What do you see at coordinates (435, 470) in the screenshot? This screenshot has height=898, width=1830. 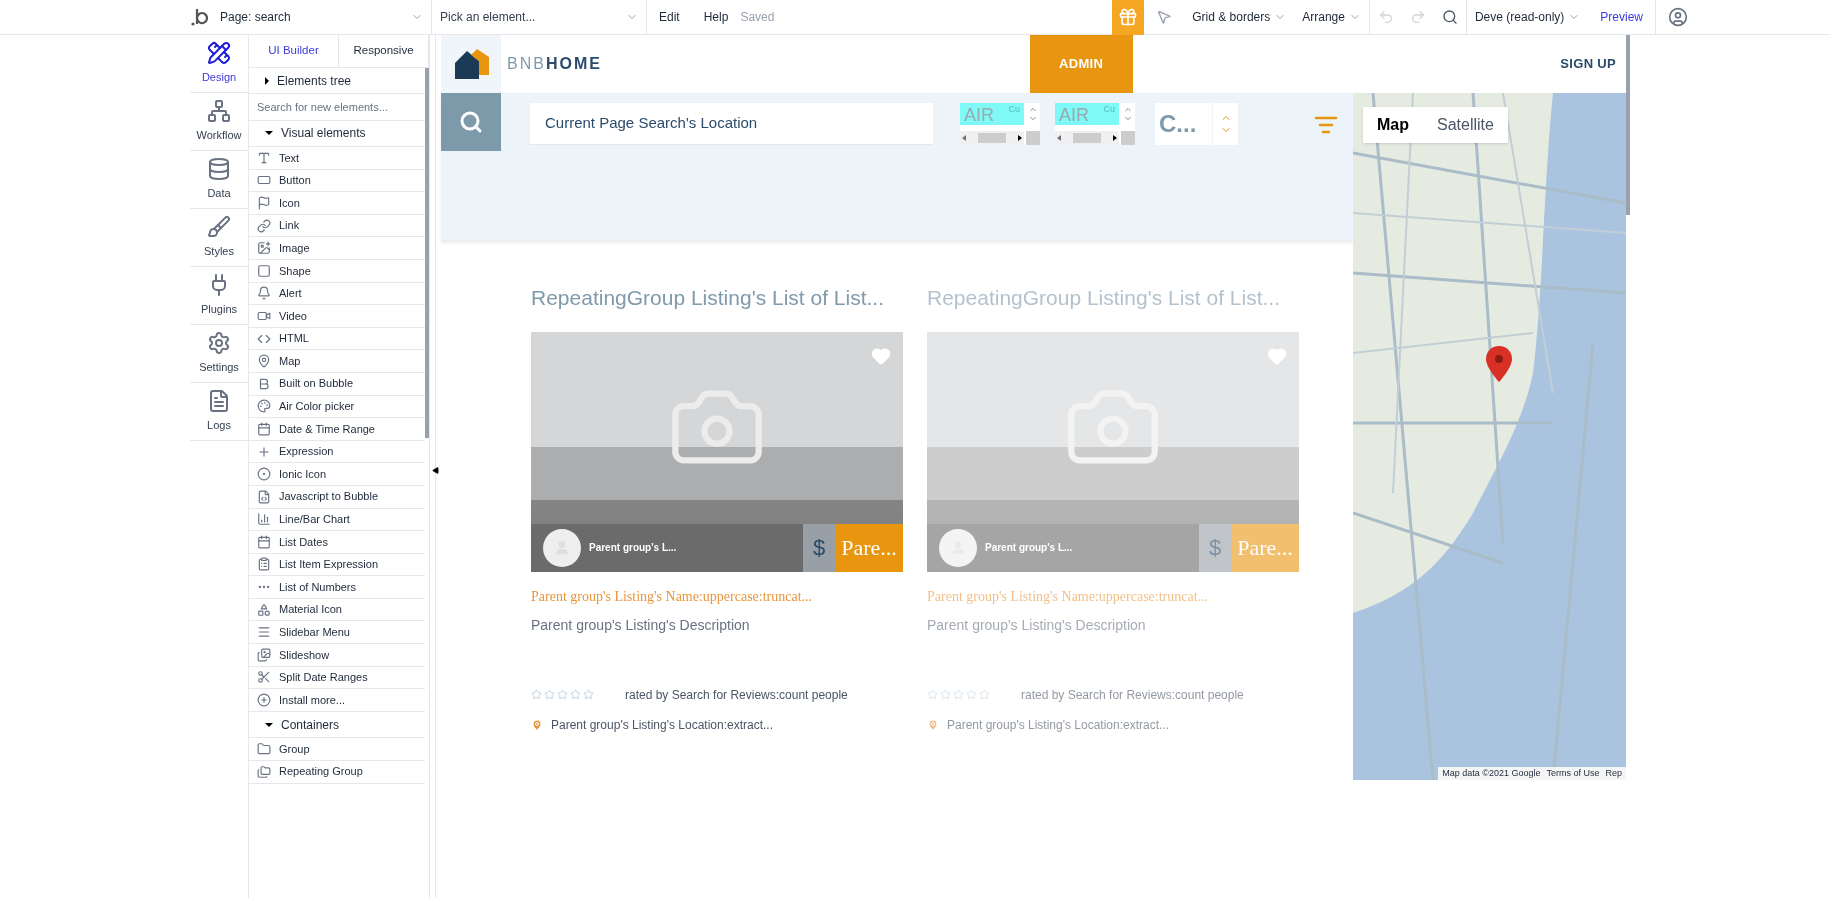 I see `collapse-icon` at bounding box center [435, 470].